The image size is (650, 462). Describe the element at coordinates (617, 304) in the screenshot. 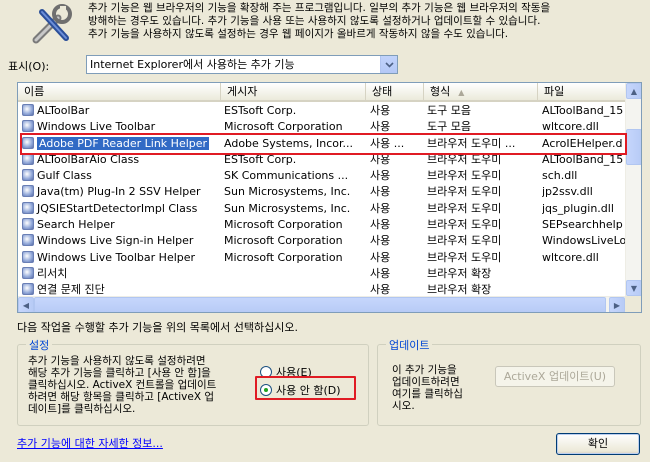

I see `scroll-right-icon: ▶` at that location.